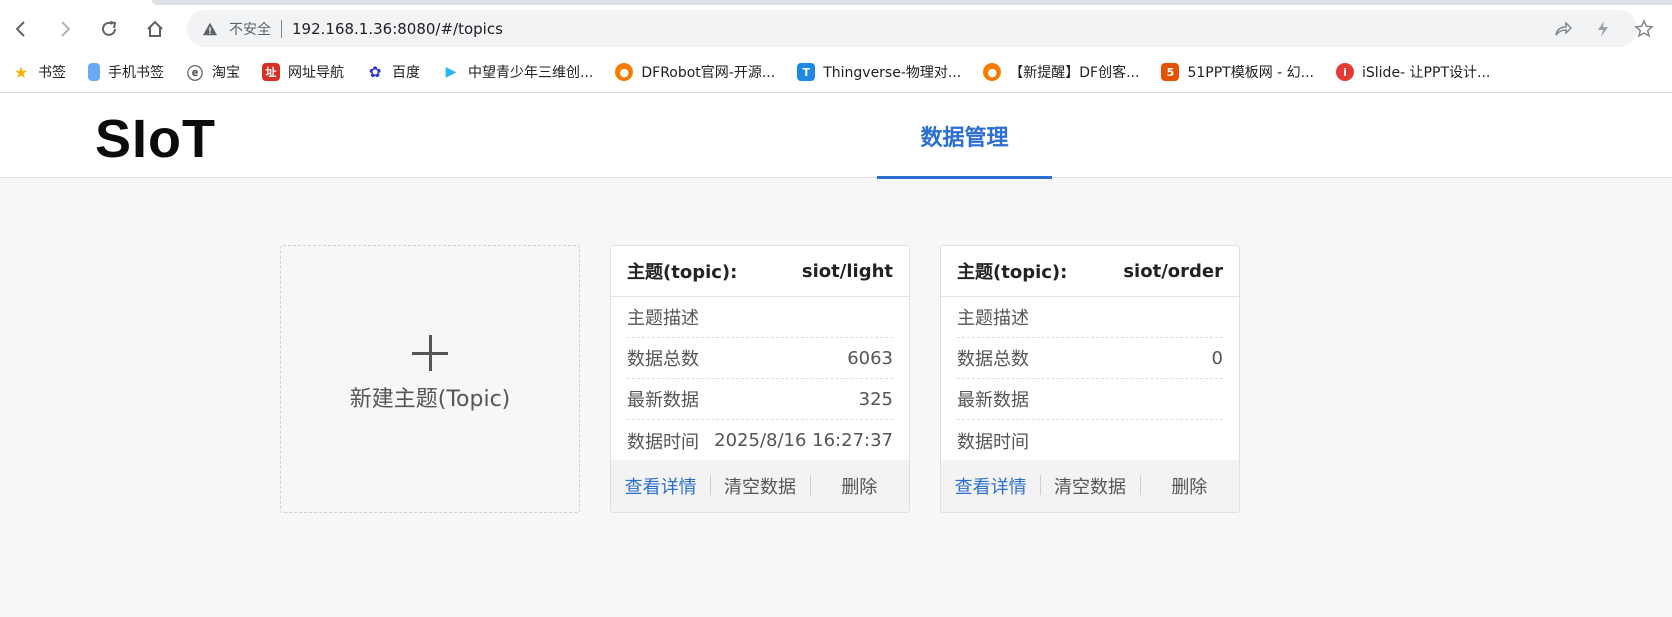 This screenshot has width=1672, height=617. I want to click on back-arrow-icon, so click(20, 29).